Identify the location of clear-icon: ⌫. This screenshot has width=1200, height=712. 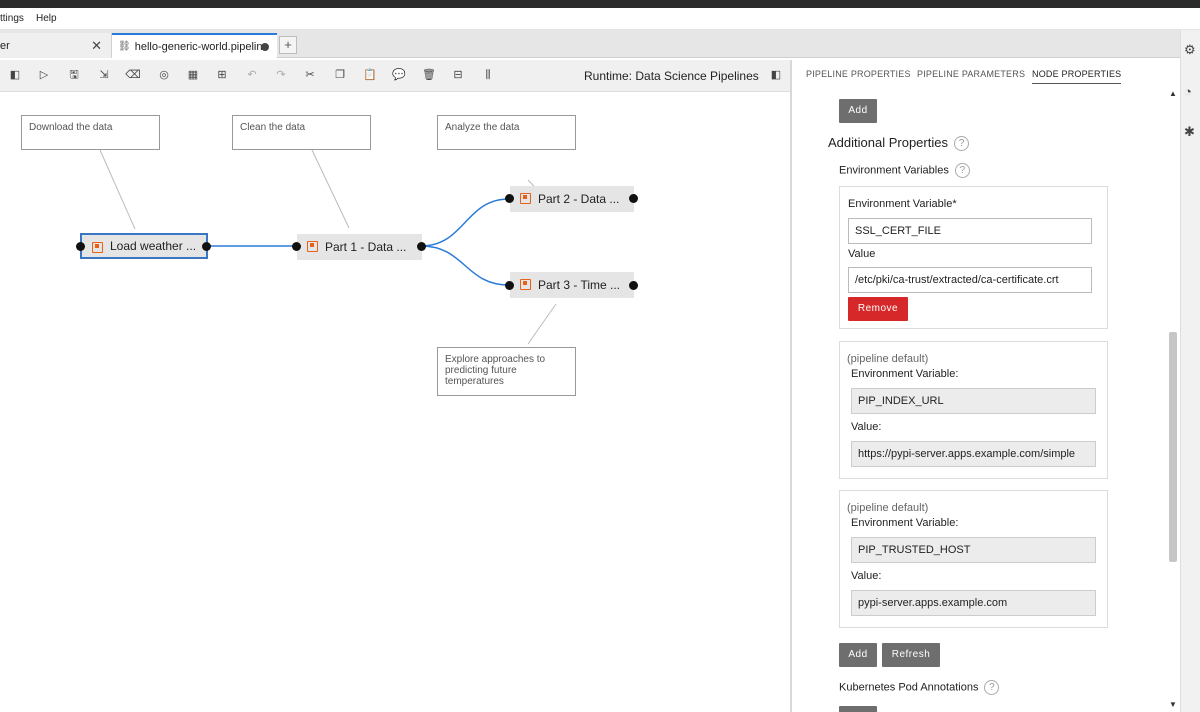
(133, 75).